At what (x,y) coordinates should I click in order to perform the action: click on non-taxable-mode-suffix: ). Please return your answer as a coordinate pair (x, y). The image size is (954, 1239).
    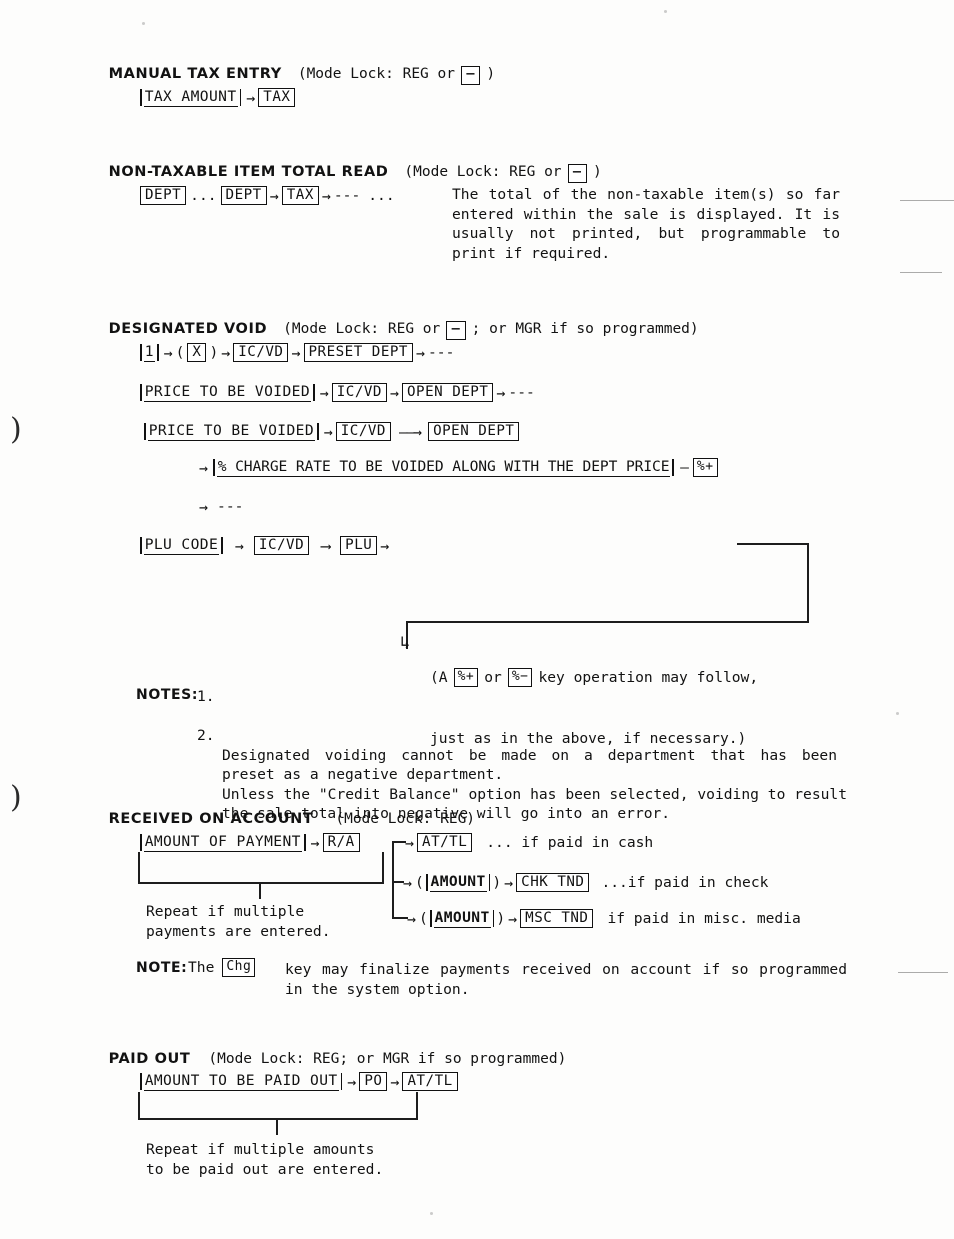
    Looking at the image, I should click on (597, 172).